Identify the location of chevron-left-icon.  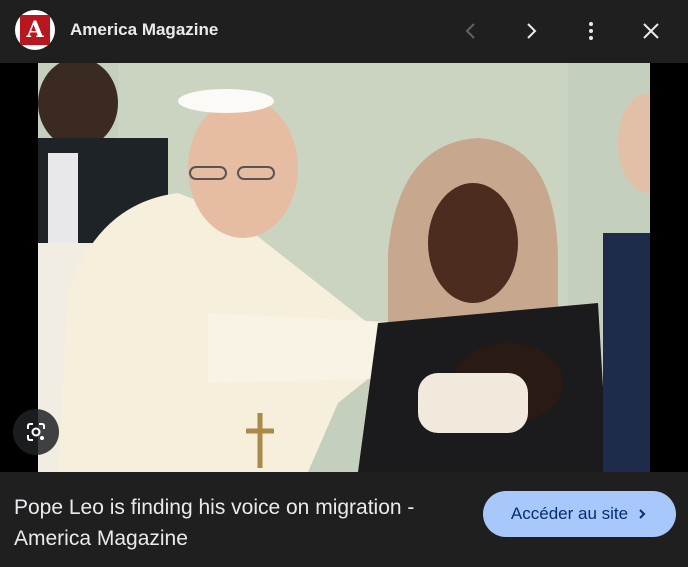
(470, 31).